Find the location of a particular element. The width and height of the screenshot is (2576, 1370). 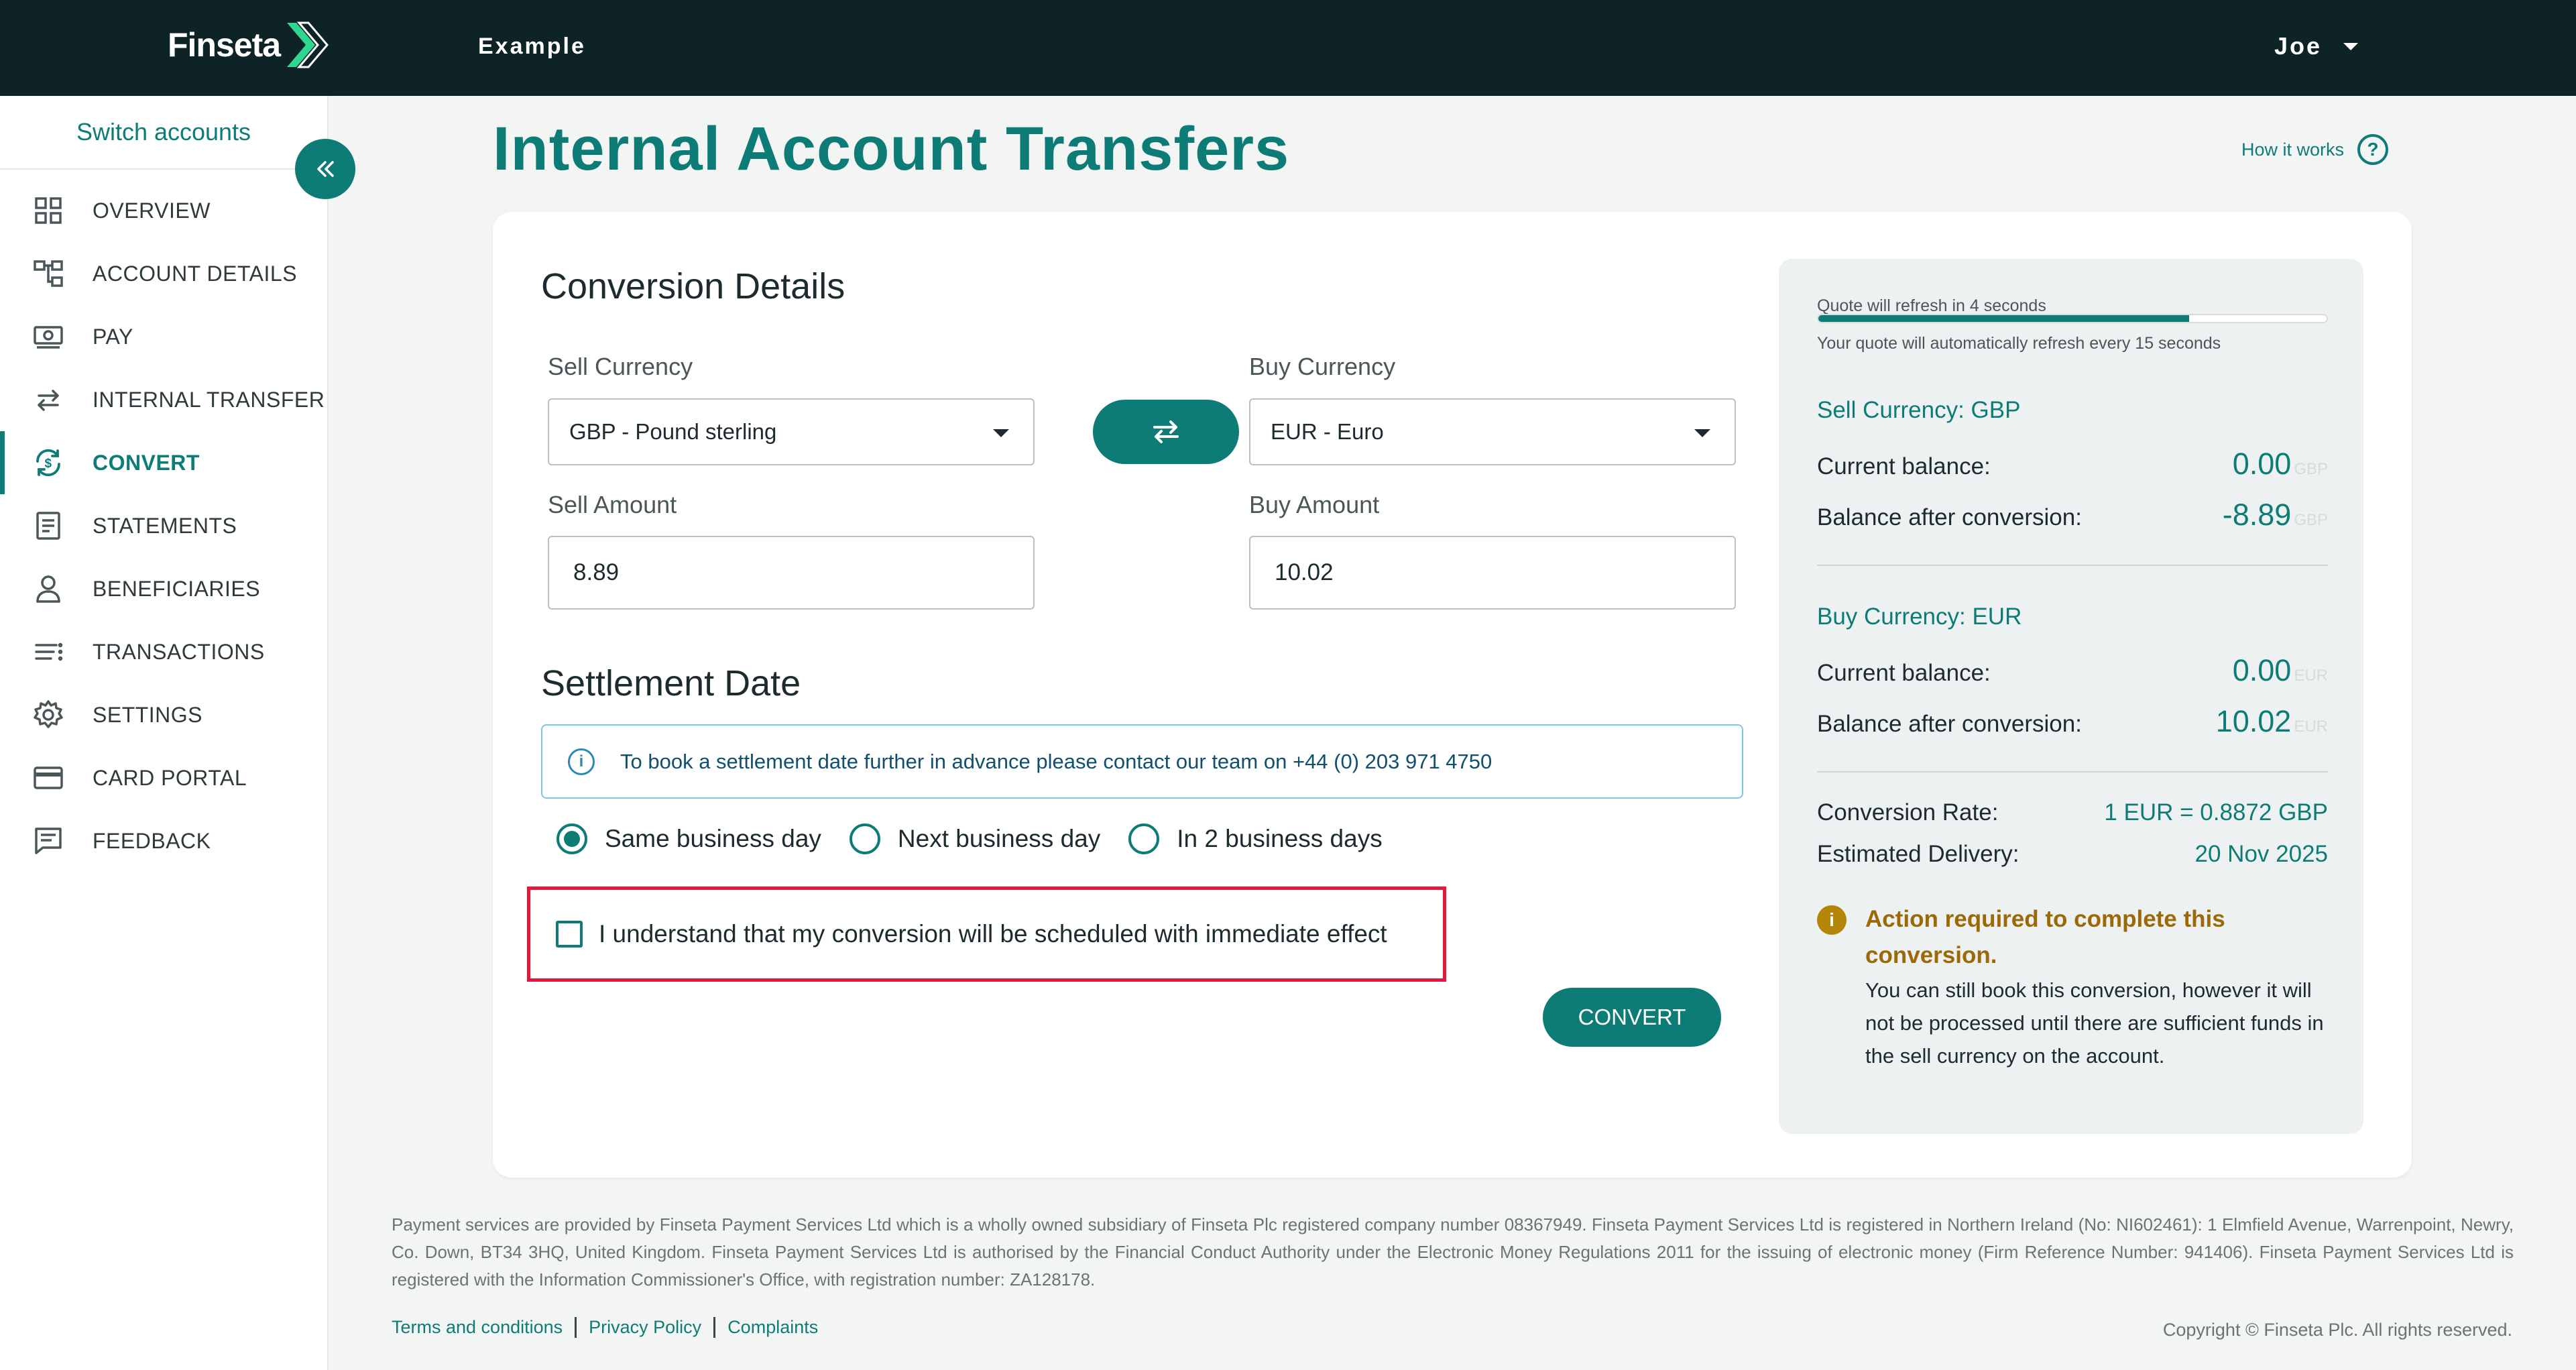

document-icon is located at coordinates (48, 526).